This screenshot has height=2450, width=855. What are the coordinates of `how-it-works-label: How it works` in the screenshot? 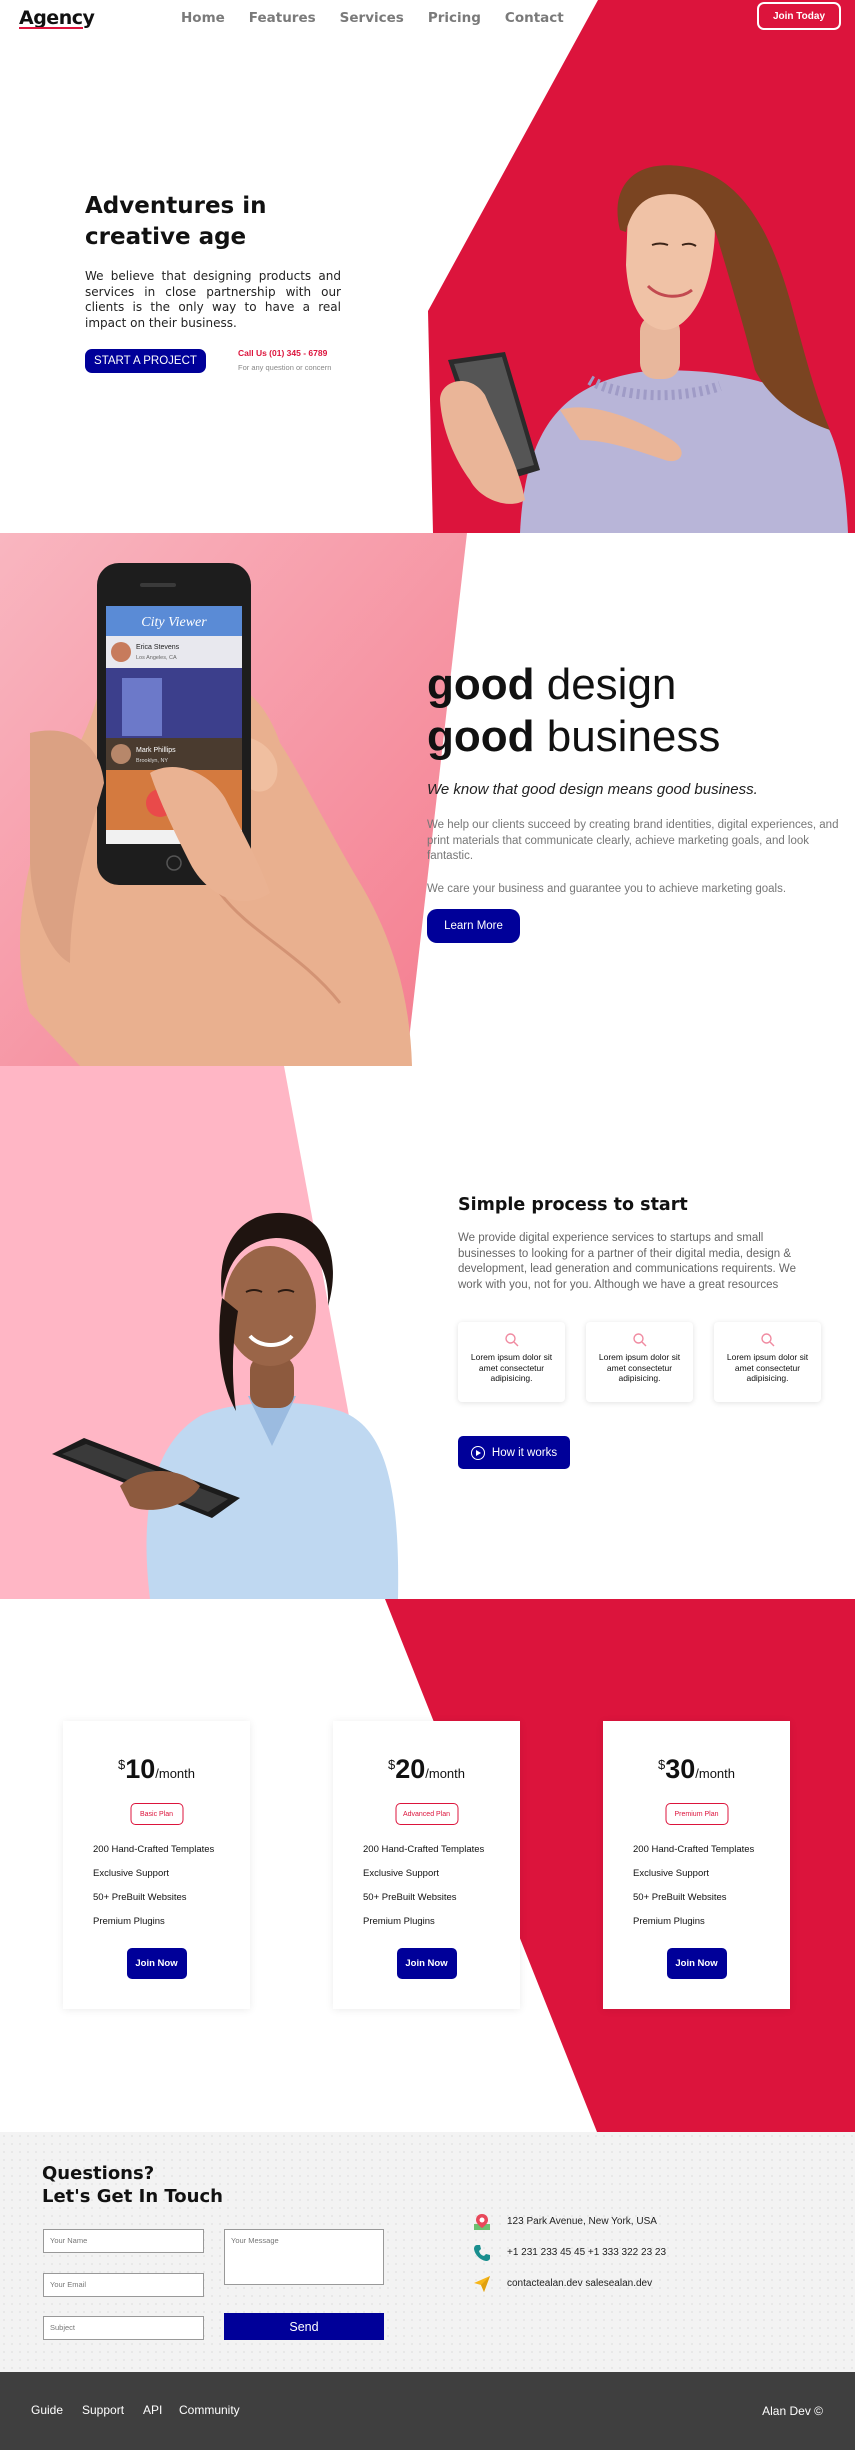 It's located at (524, 1452).